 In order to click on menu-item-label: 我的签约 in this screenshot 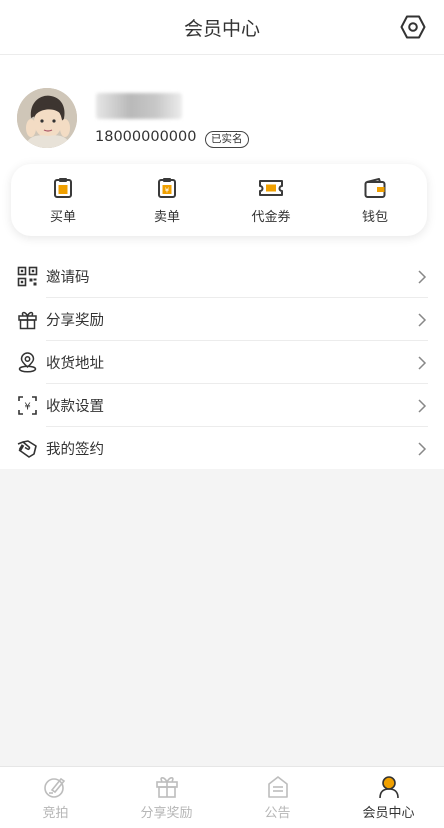, I will do `click(75, 450)`.